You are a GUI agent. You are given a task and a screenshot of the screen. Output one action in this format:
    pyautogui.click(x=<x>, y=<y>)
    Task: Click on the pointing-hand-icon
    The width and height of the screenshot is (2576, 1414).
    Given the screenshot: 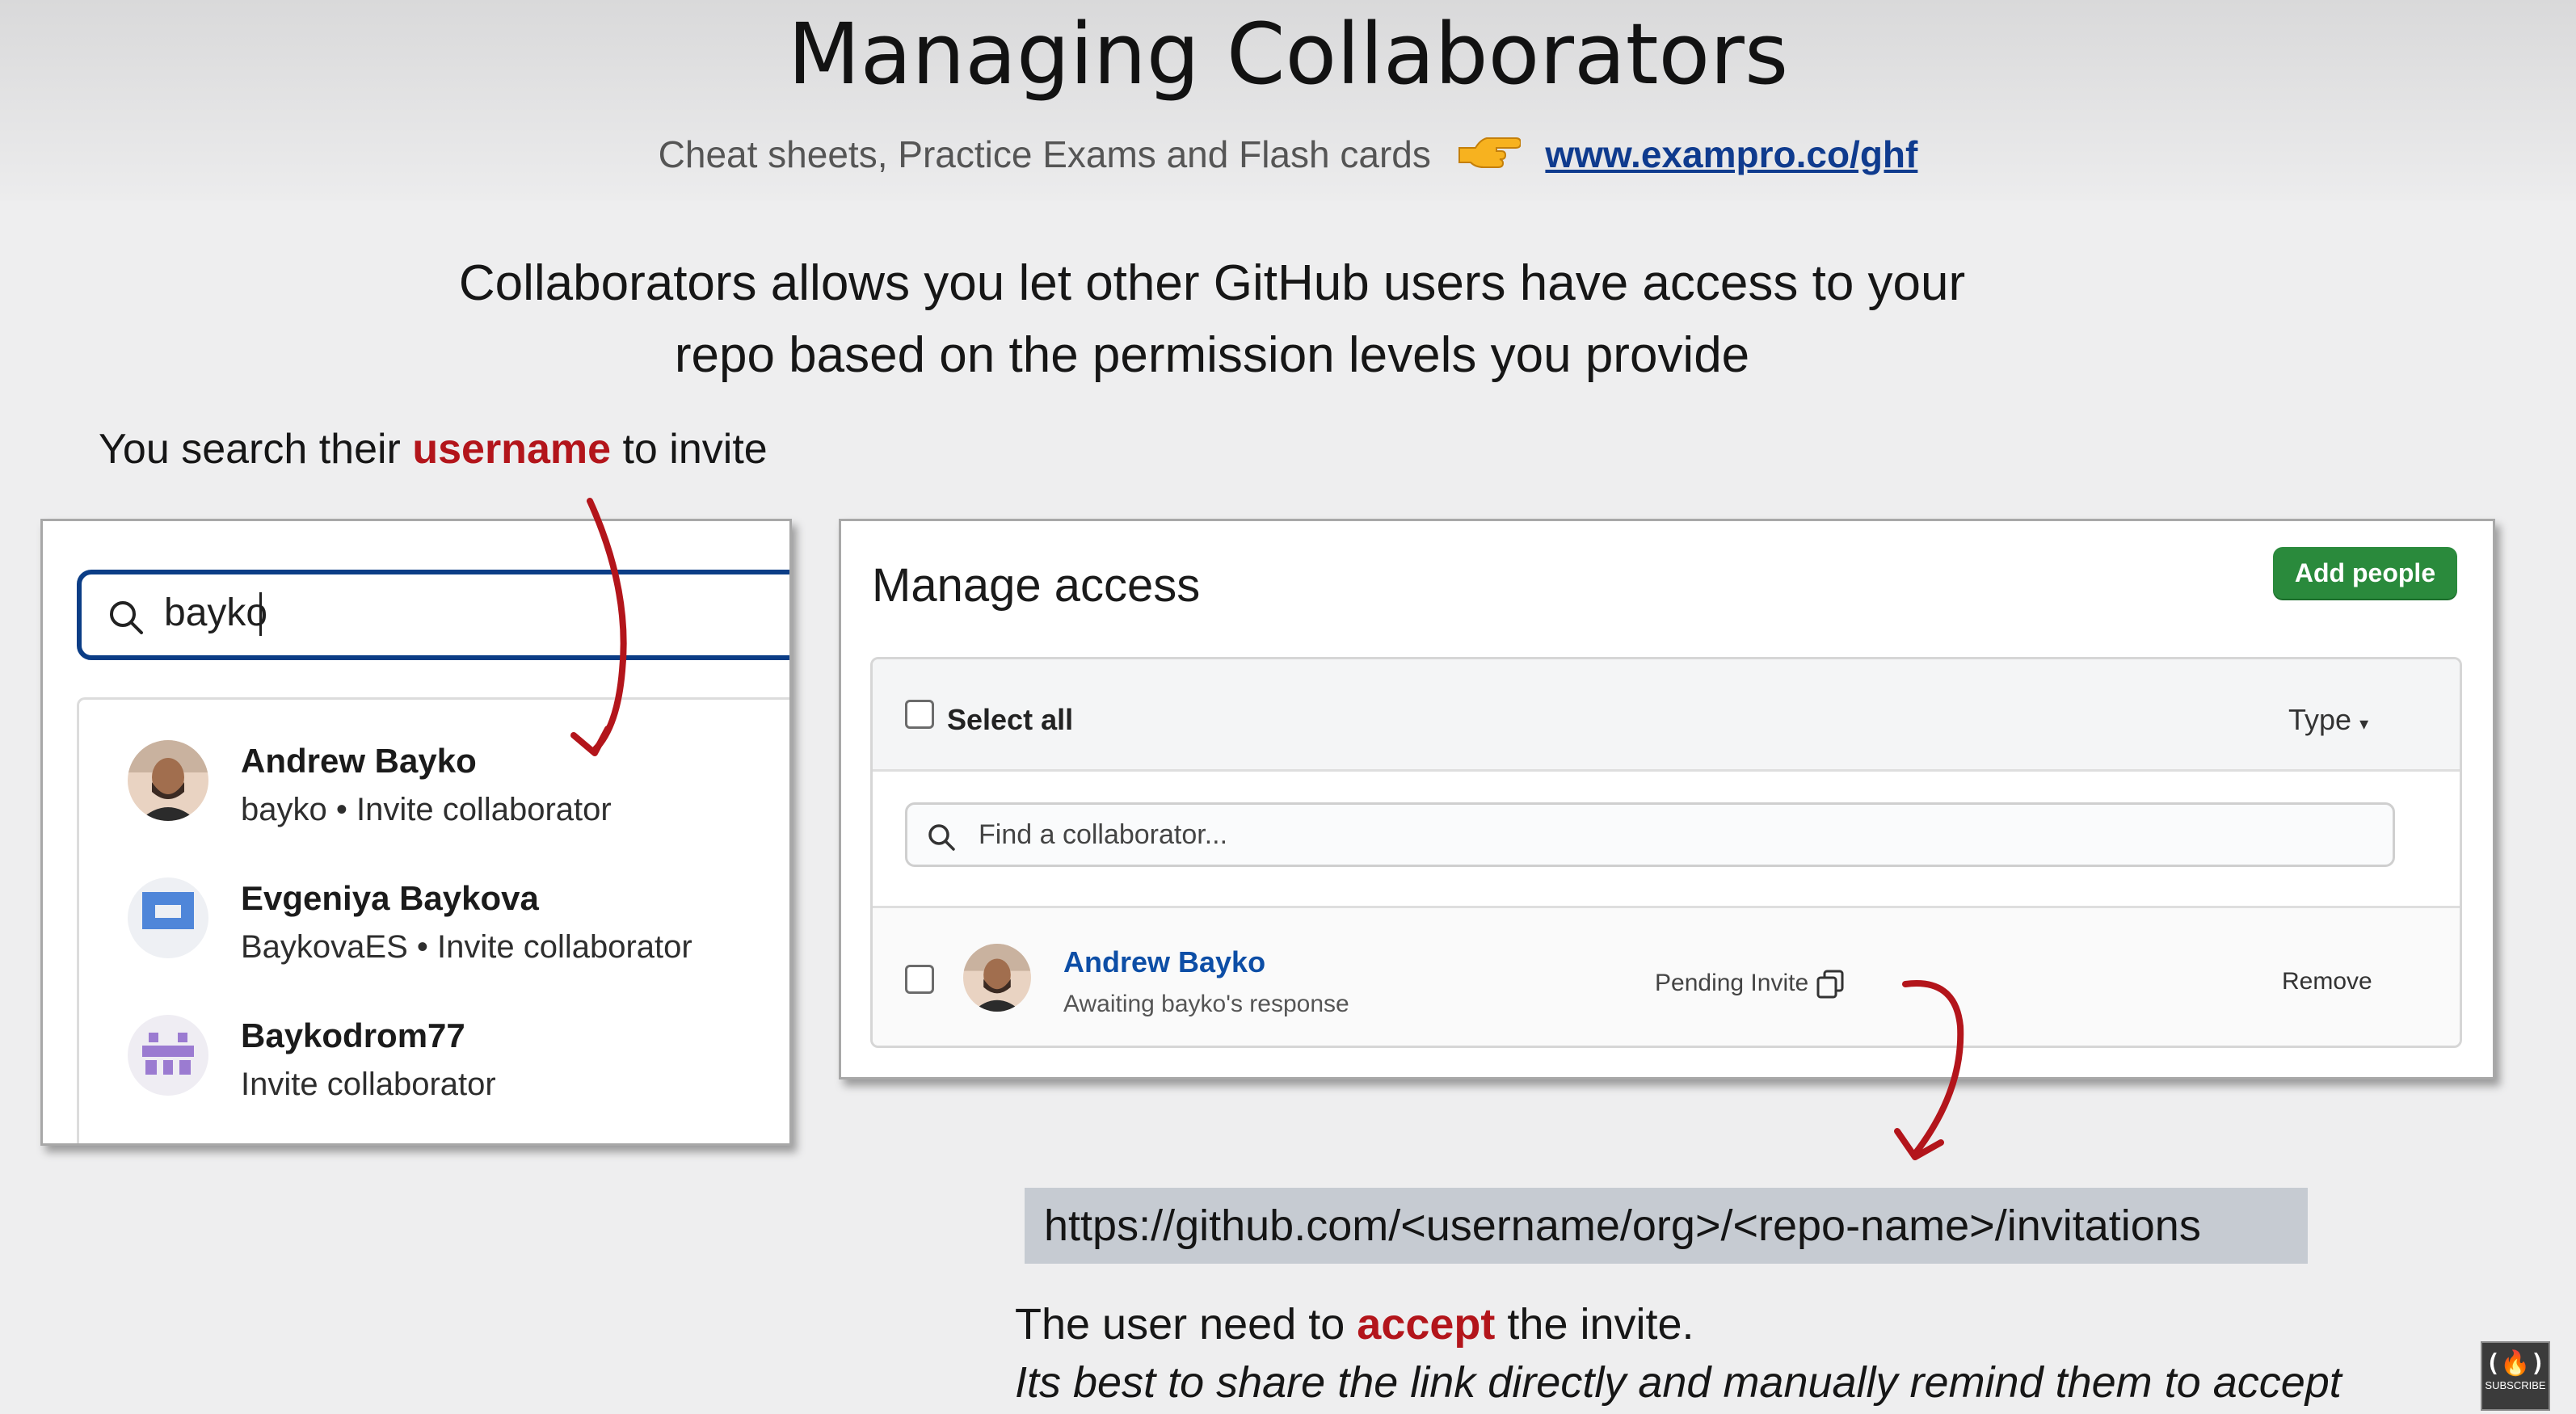 What is the action you would take?
    pyautogui.click(x=1489, y=157)
    